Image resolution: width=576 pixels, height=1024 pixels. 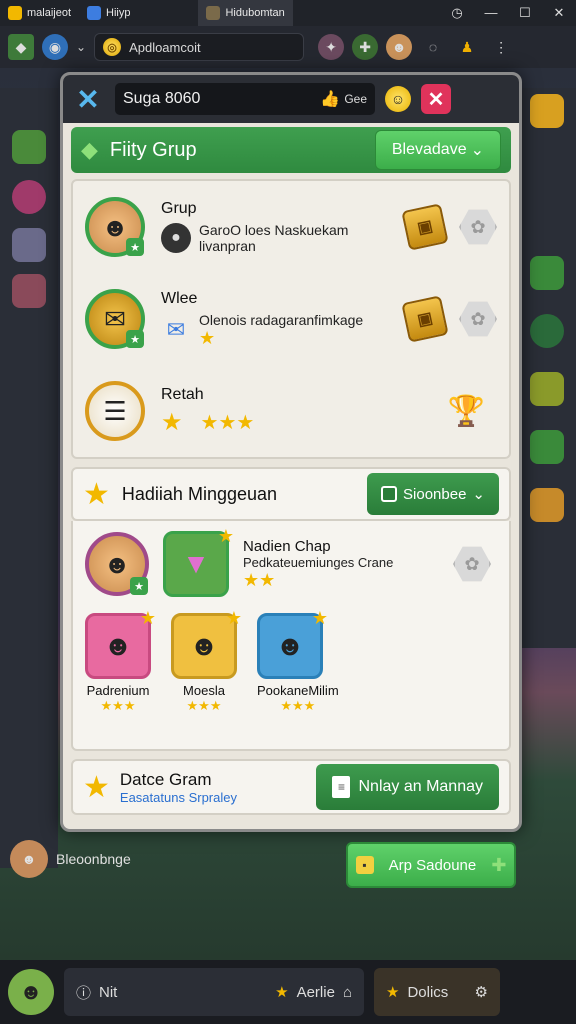 I want to click on task-desc-line2: livanpran, so click(x=227, y=246).